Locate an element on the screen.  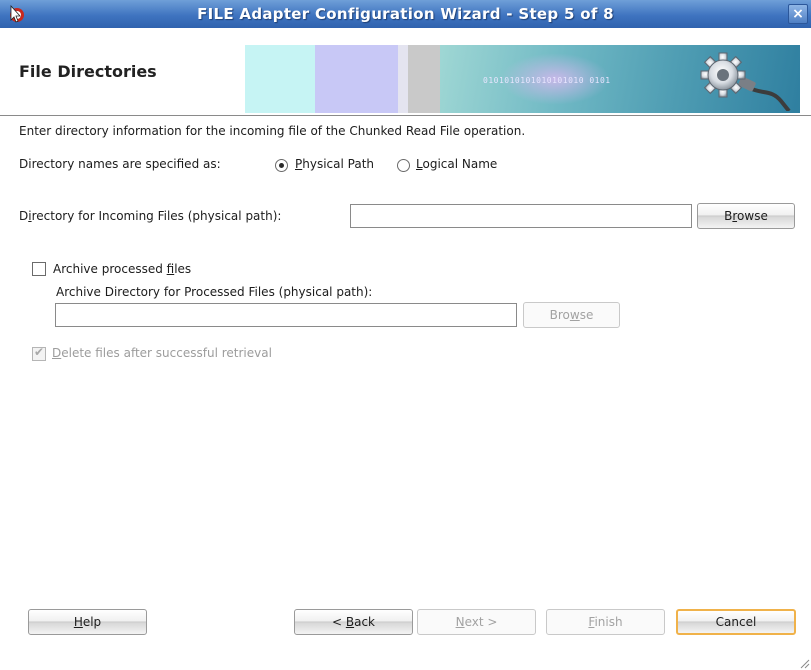
browse-archive-button: Browse is located at coordinates (571, 315).